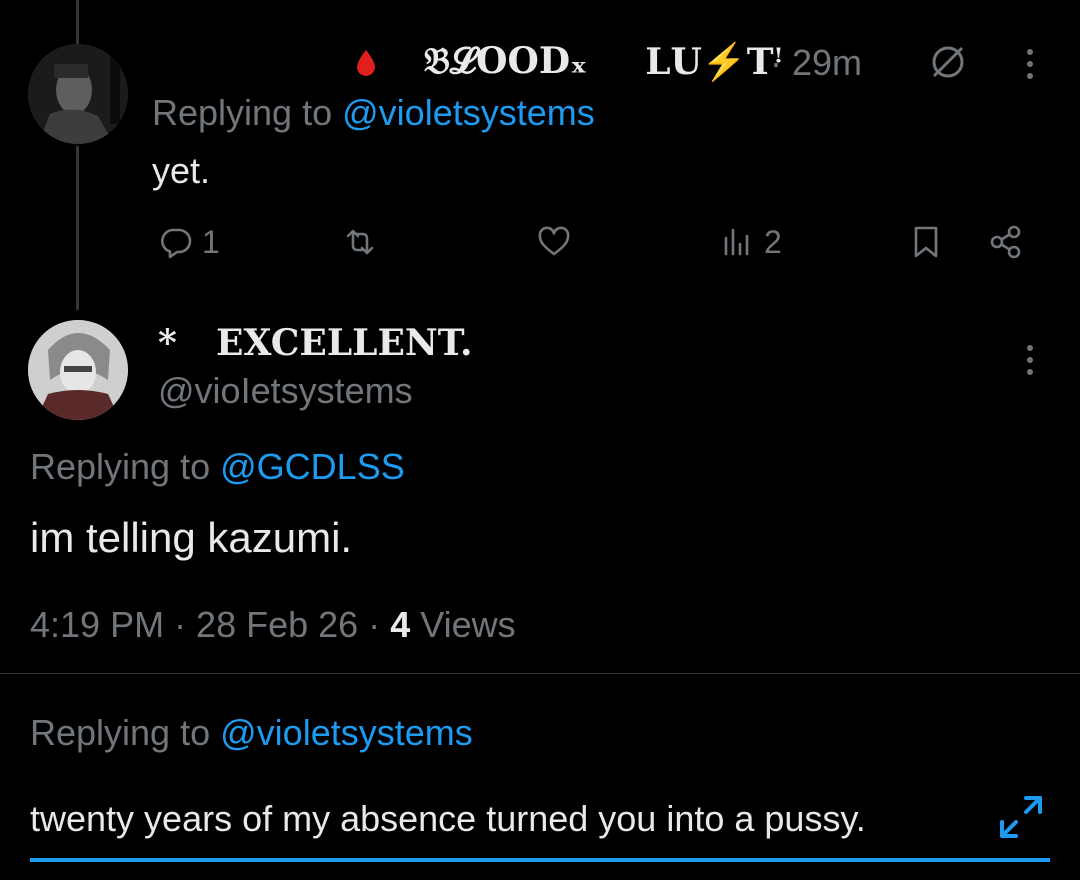 The height and width of the screenshot is (880, 1080). Describe the element at coordinates (191, 537) in the screenshot. I see `main-post-text: im telling kazumi.` at that location.